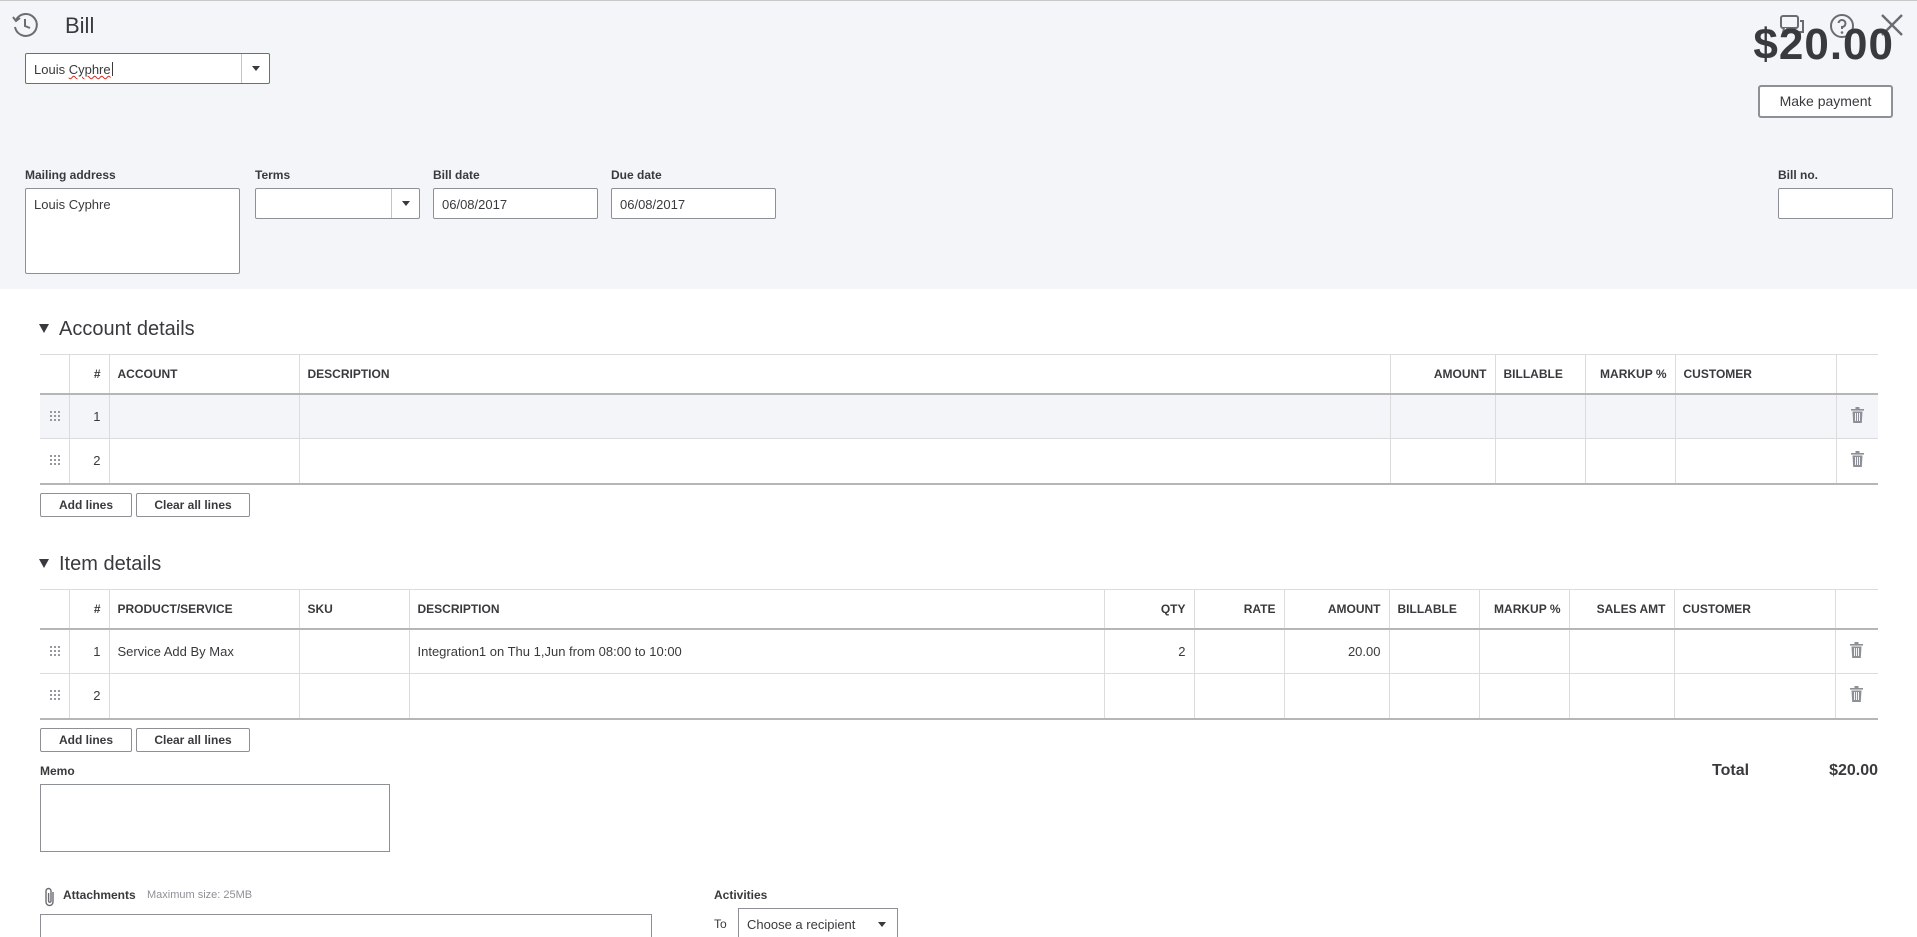  I want to click on vendor-select: Louis Cyphre, so click(147, 68).